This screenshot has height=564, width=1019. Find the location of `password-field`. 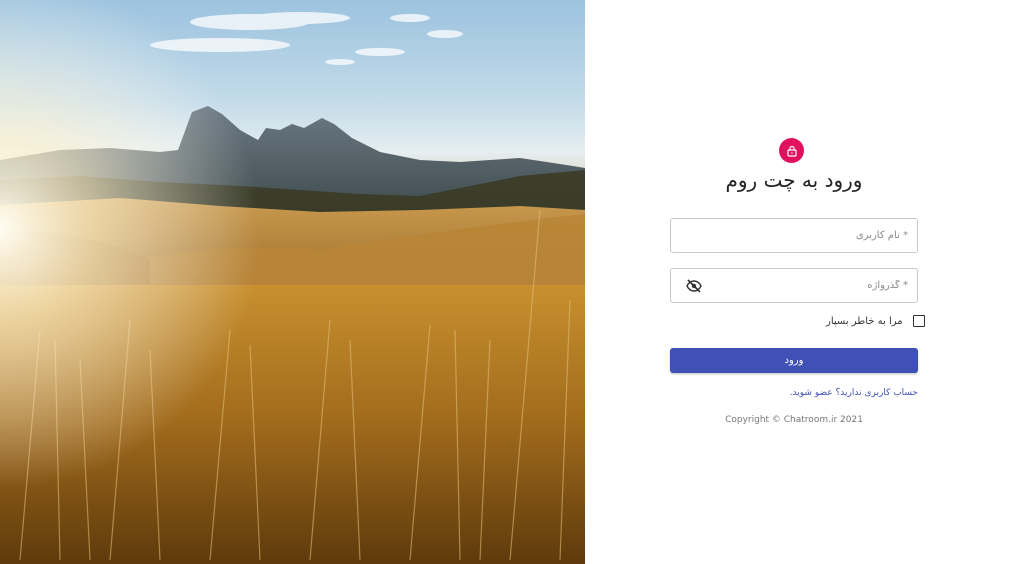

password-field is located at coordinates (794, 285).